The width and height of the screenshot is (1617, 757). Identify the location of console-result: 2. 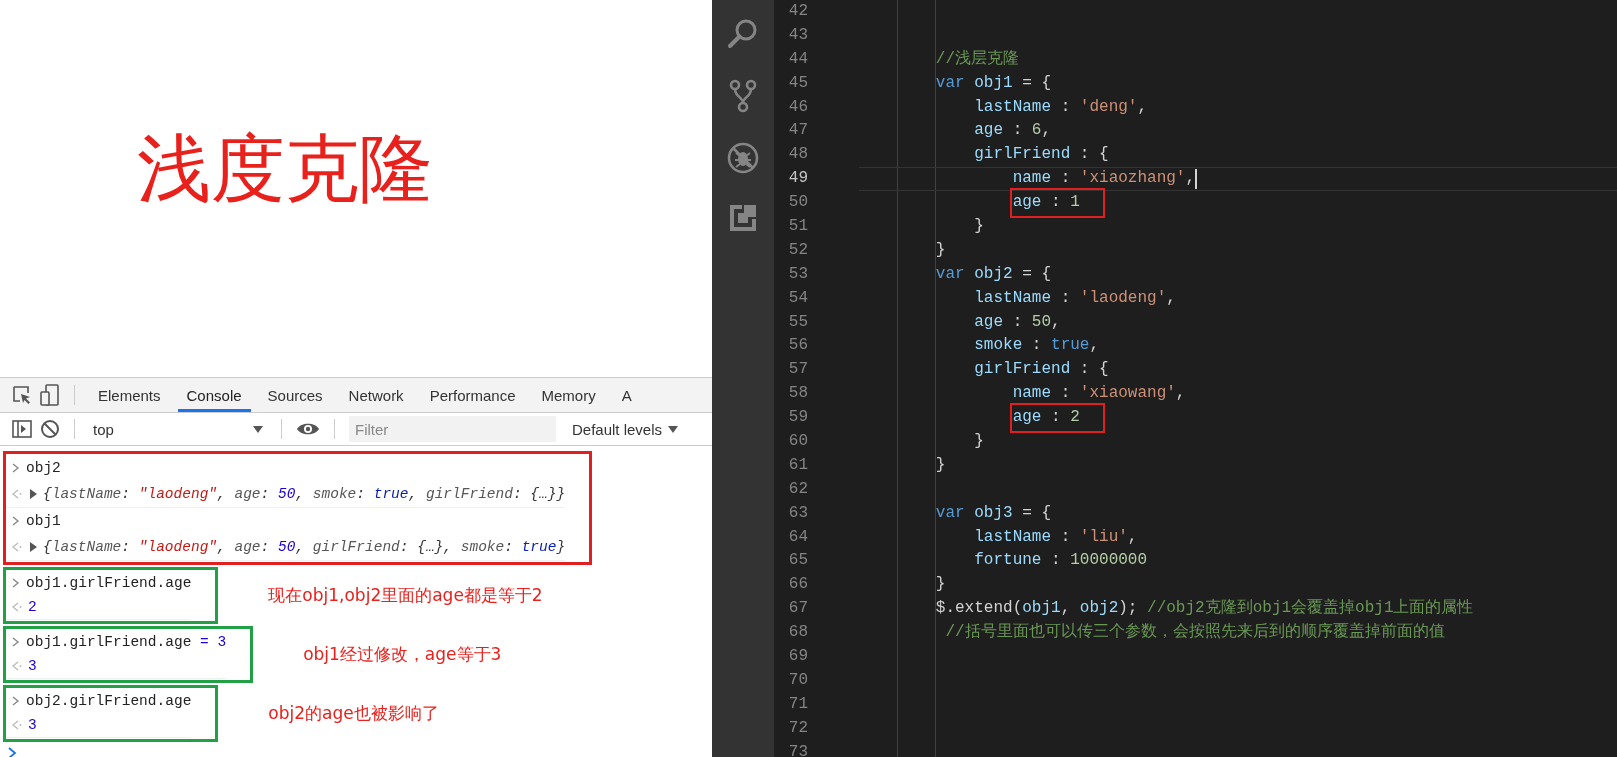
(32, 607).